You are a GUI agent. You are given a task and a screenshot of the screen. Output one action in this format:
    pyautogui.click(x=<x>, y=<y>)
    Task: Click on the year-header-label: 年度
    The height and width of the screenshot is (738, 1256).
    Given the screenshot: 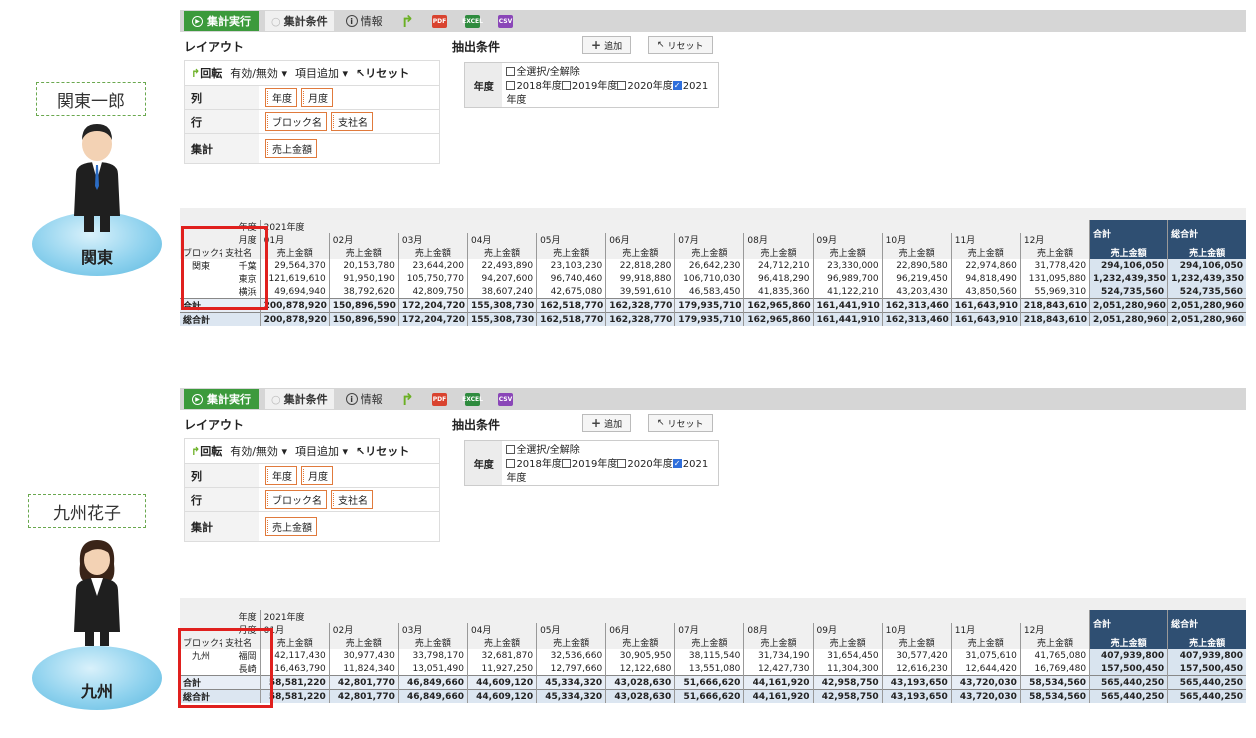 What is the action you would take?
    pyautogui.click(x=220, y=616)
    